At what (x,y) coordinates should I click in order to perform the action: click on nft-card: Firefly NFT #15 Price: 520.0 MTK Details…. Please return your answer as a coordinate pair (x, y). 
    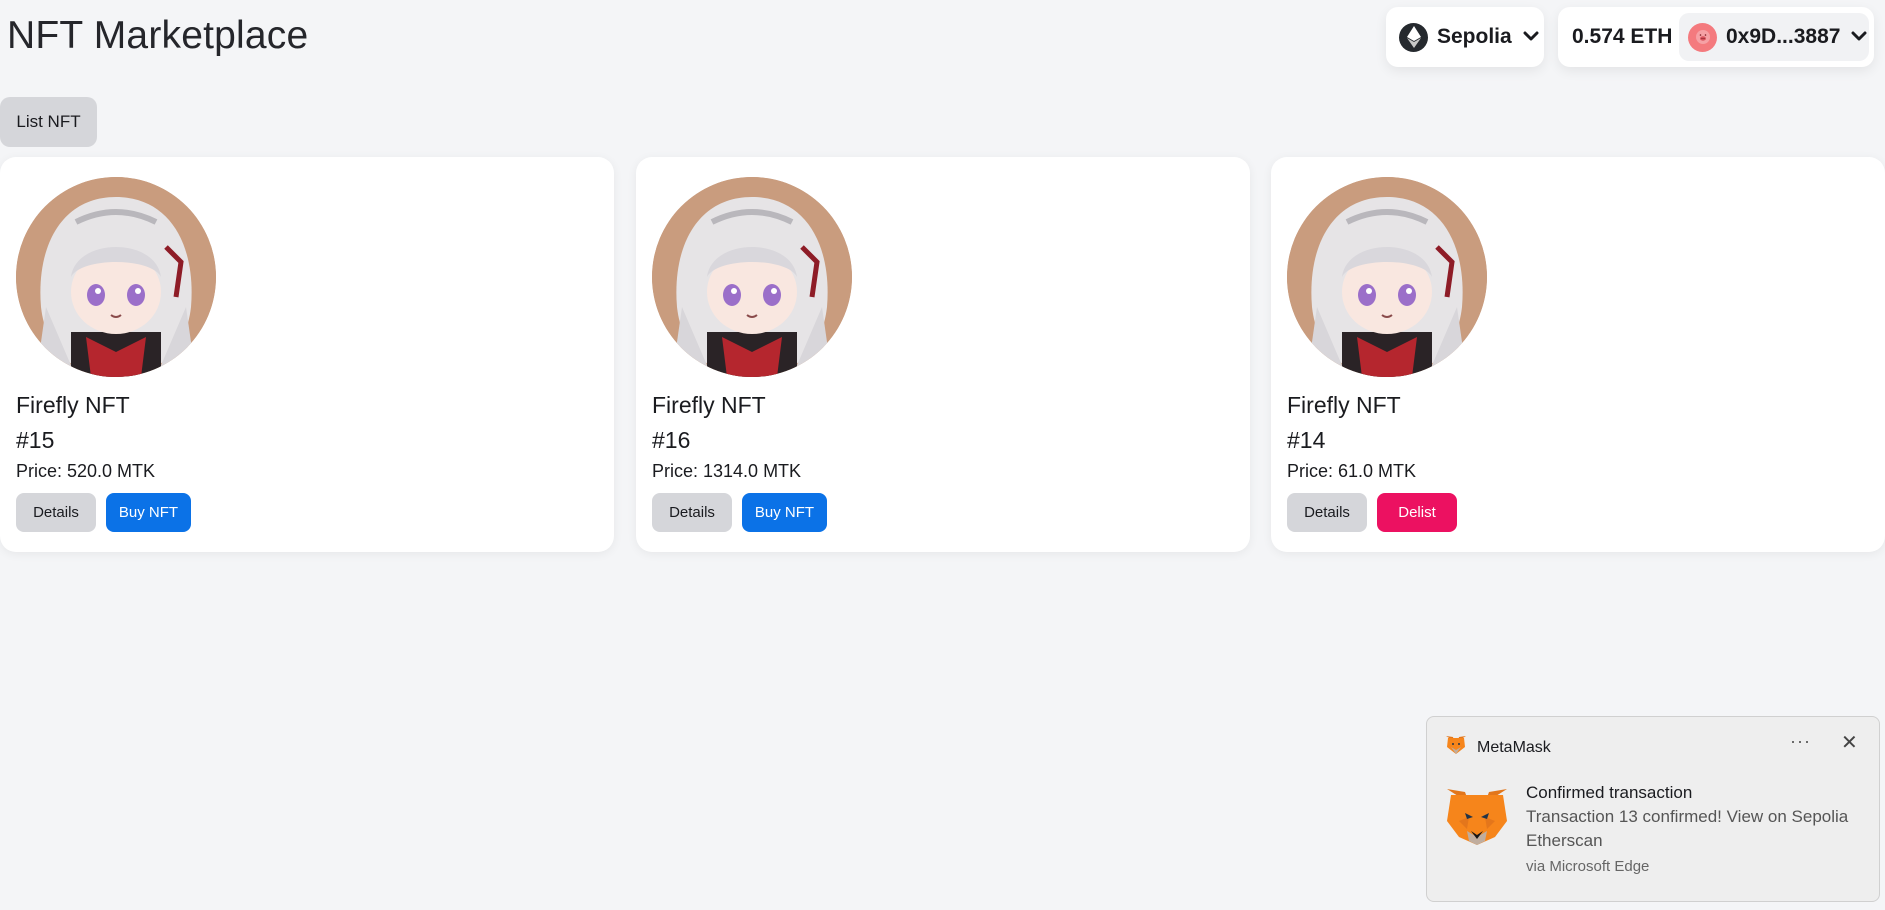
    Looking at the image, I should click on (307, 354).